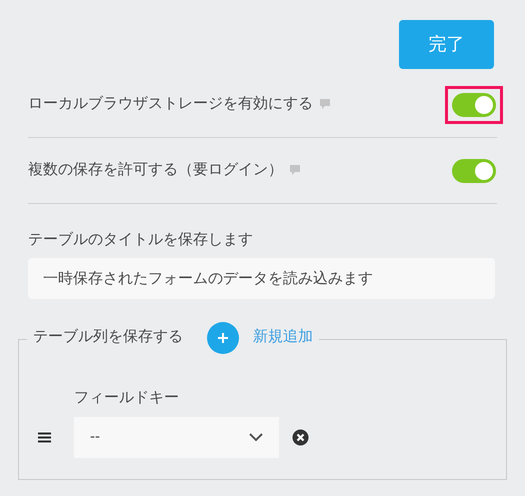 This screenshot has height=496, width=525. Describe the element at coordinates (108, 337) in the screenshot. I see `section-legend: テーブル列を保存する` at that location.